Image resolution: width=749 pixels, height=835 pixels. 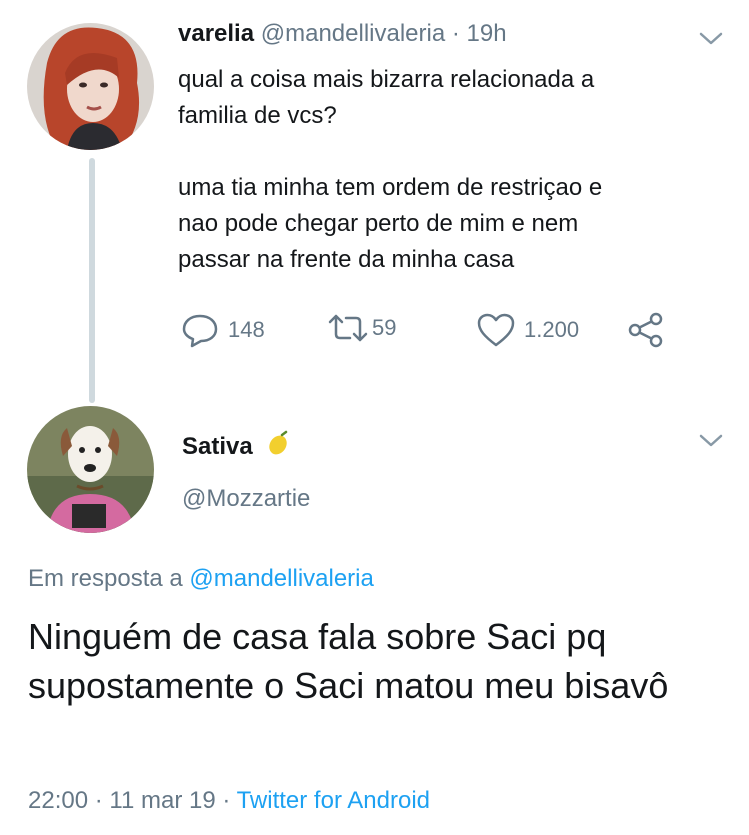 I want to click on reply-context: Em resposta a @mandellivaleria, so click(x=201, y=579).